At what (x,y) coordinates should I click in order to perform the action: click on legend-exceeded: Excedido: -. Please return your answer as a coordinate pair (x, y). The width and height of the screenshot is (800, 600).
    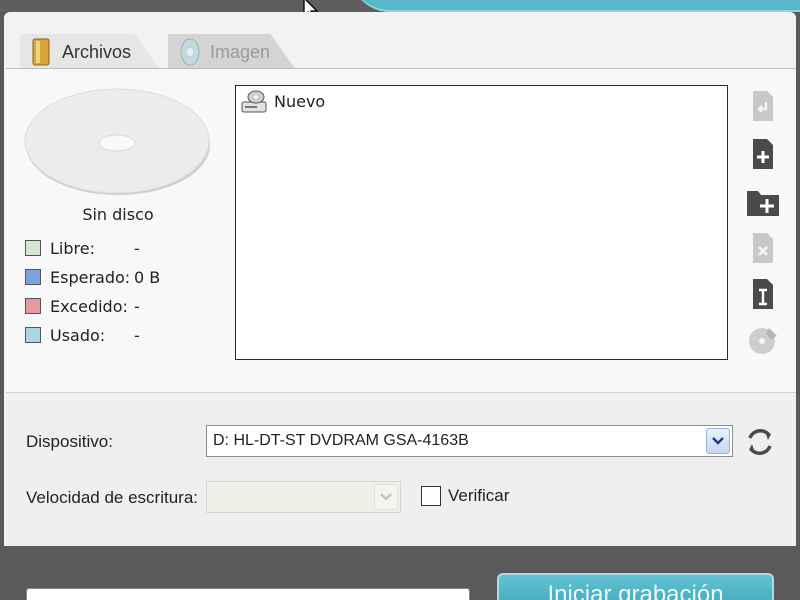
    Looking at the image, I should click on (82, 306).